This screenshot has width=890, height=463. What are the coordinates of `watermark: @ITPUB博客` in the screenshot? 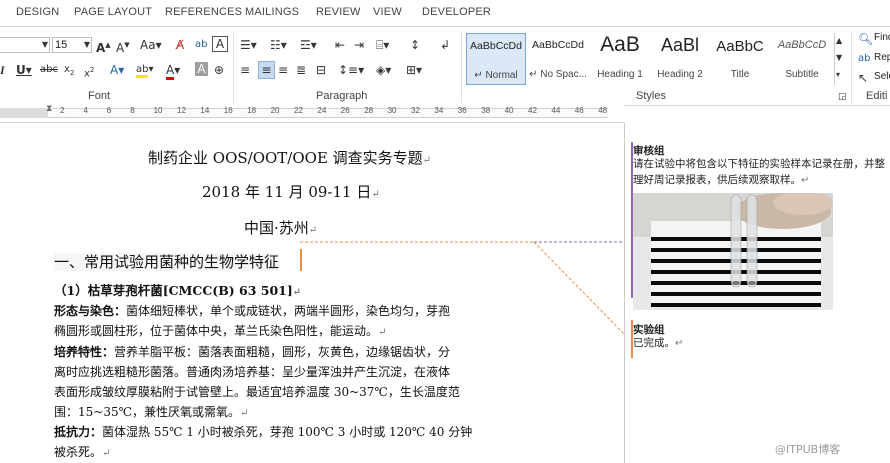 It's located at (808, 449).